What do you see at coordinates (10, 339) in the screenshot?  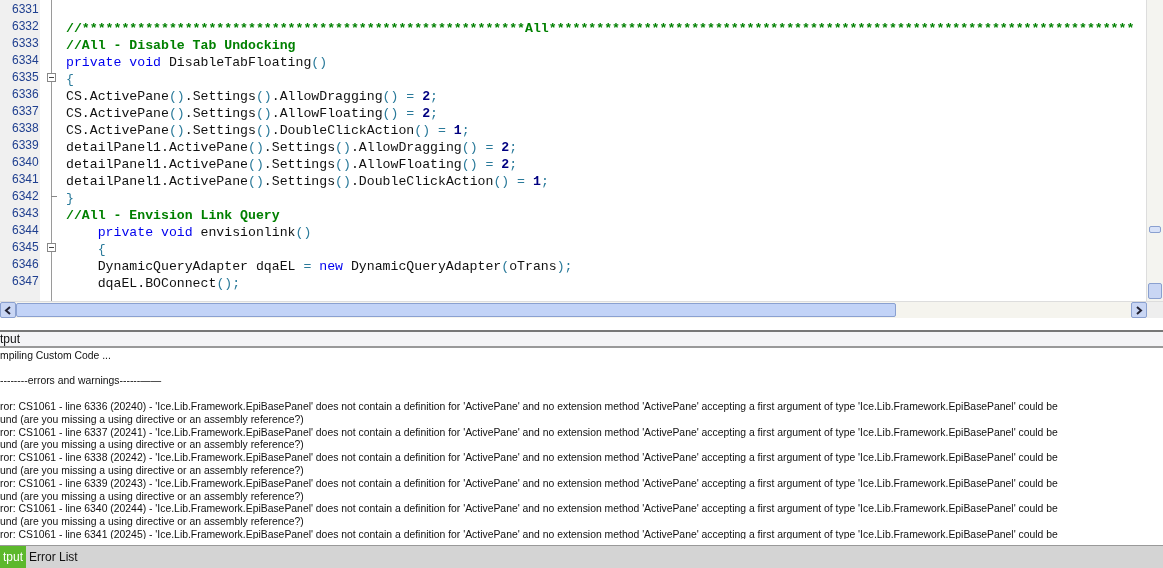 I see `panel-title: tput` at bounding box center [10, 339].